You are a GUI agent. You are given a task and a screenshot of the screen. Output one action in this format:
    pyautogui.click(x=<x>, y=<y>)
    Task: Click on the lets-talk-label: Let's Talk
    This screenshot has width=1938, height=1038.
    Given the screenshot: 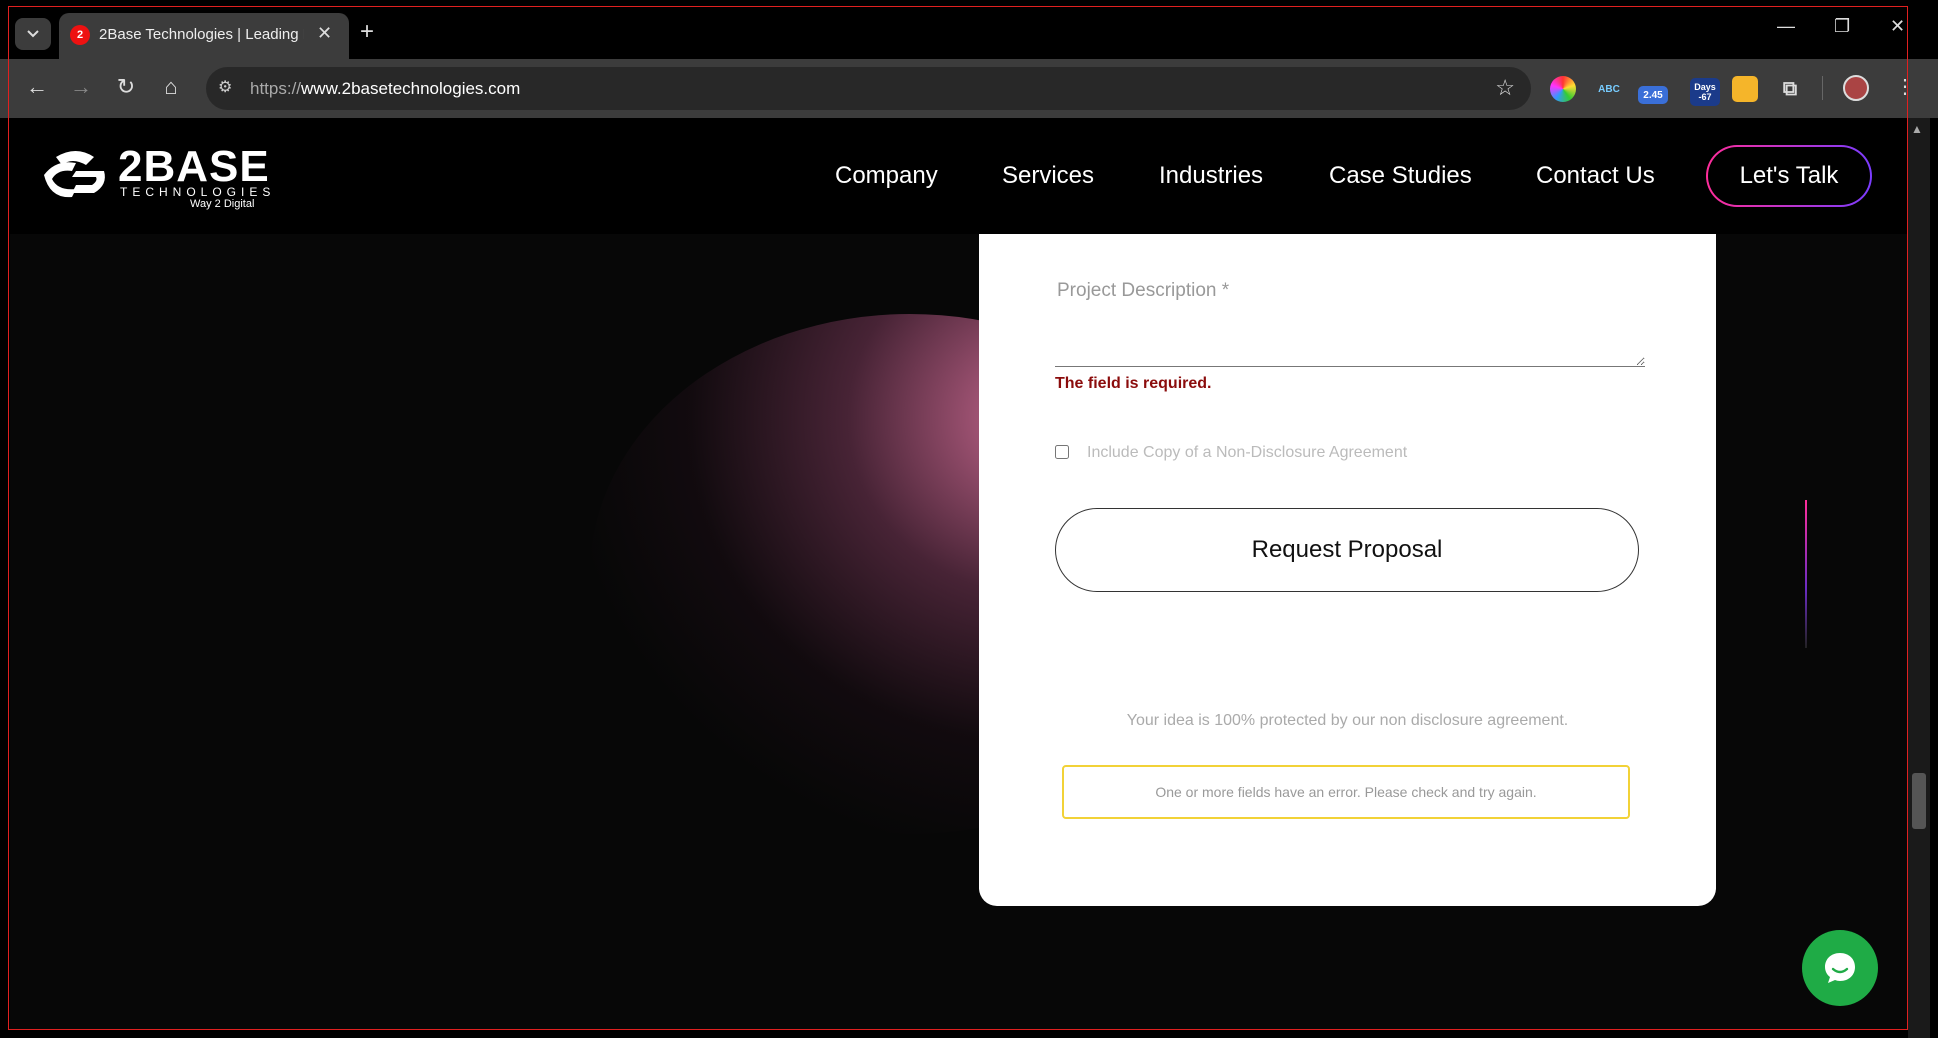 What is the action you would take?
    pyautogui.click(x=1789, y=176)
    